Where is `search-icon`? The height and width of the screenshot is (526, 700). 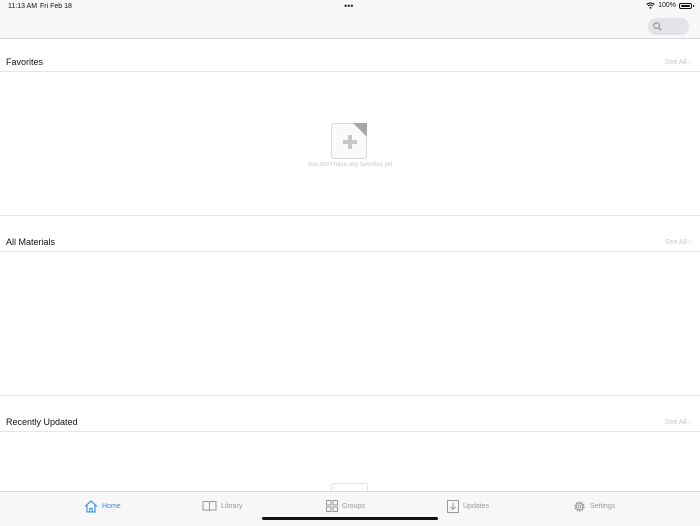 search-icon is located at coordinates (657, 26).